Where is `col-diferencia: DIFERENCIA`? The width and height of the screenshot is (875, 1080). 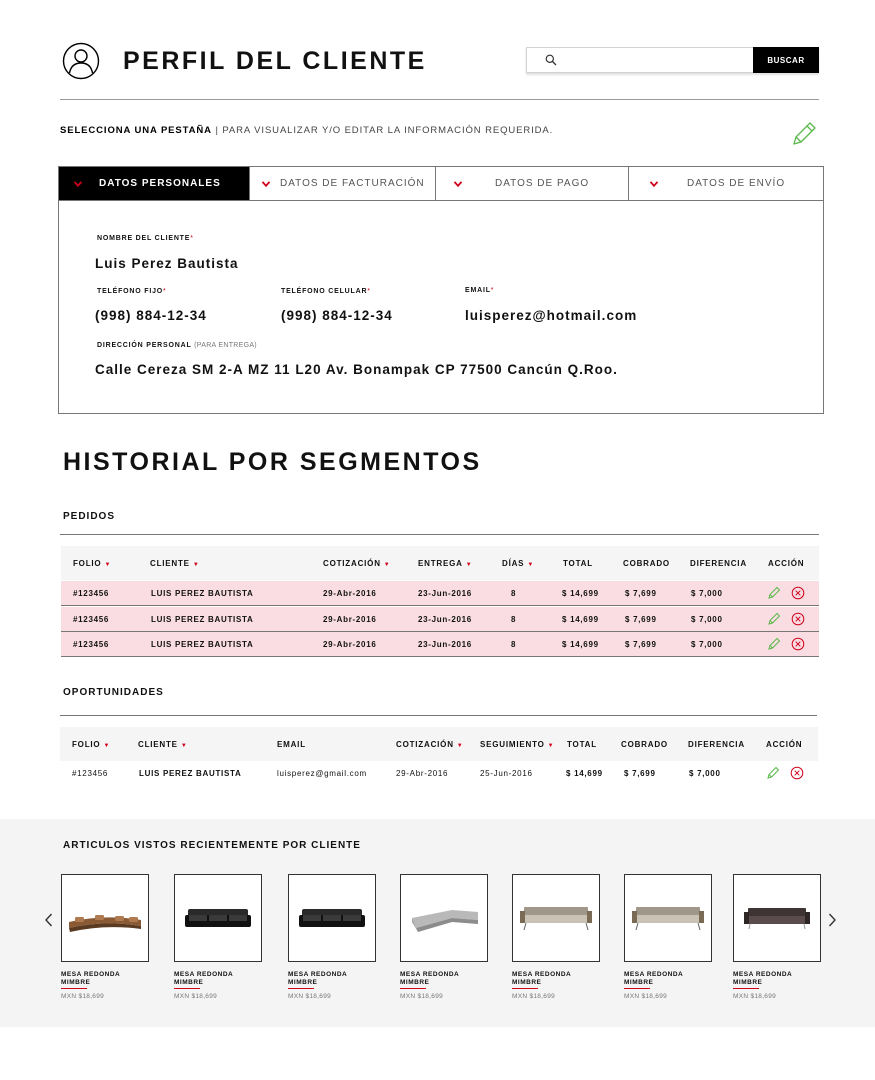 col-diferencia: DIFERENCIA is located at coordinates (718, 563).